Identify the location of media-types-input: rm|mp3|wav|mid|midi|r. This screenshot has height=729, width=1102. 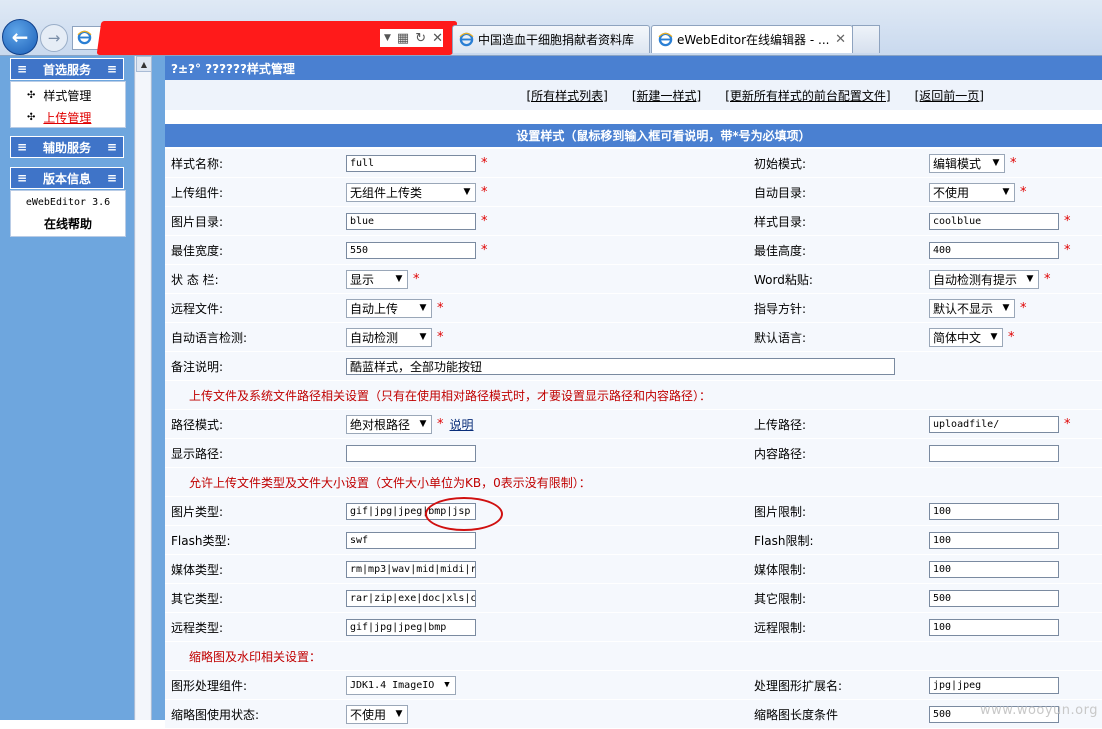
(411, 569).